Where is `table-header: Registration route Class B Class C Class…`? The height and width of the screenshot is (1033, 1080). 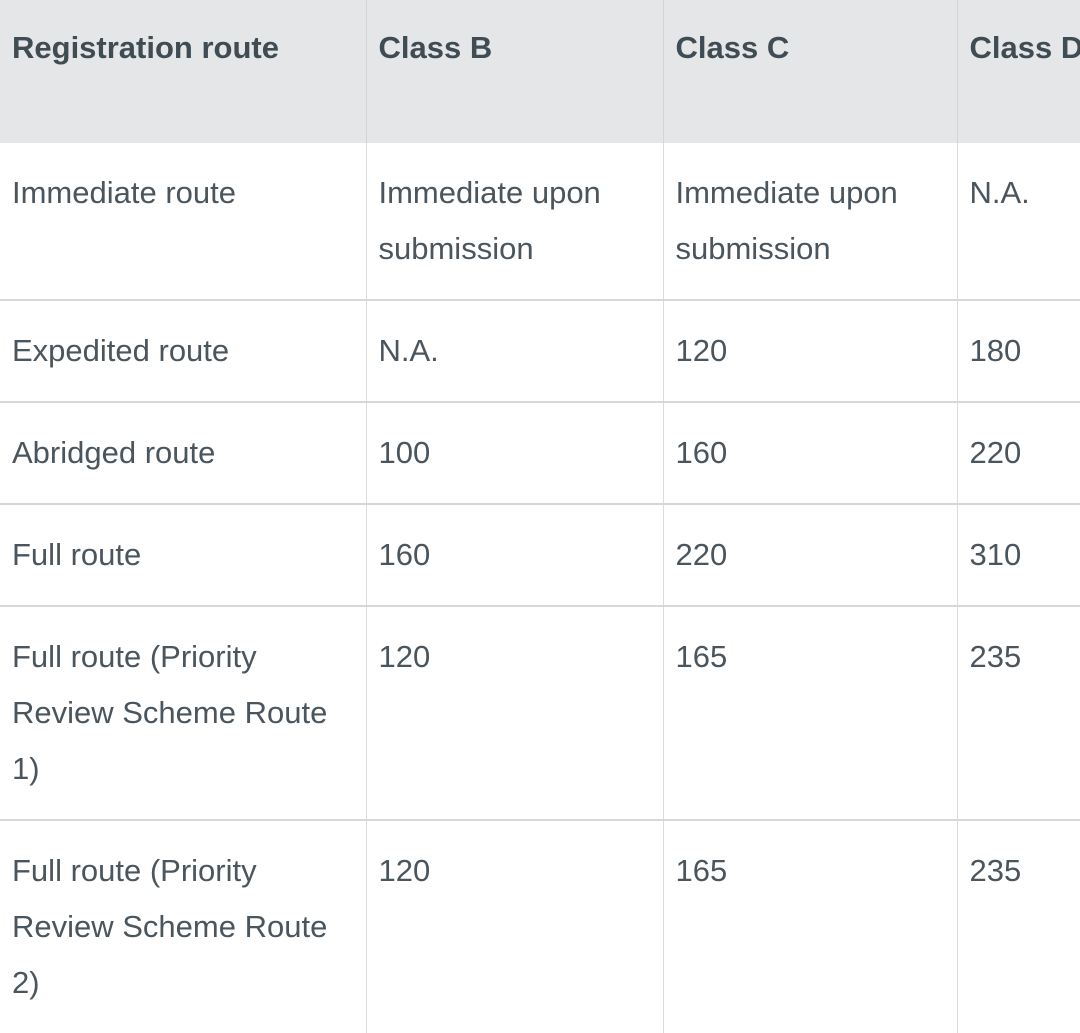
table-header: Registration route Class B Class C Class… is located at coordinates (540, 71).